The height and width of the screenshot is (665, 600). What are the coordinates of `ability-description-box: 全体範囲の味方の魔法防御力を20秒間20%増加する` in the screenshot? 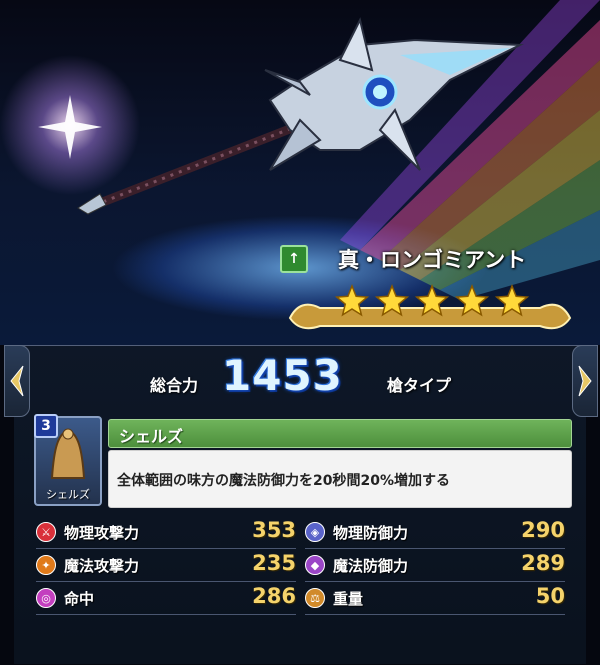 It's located at (340, 479).